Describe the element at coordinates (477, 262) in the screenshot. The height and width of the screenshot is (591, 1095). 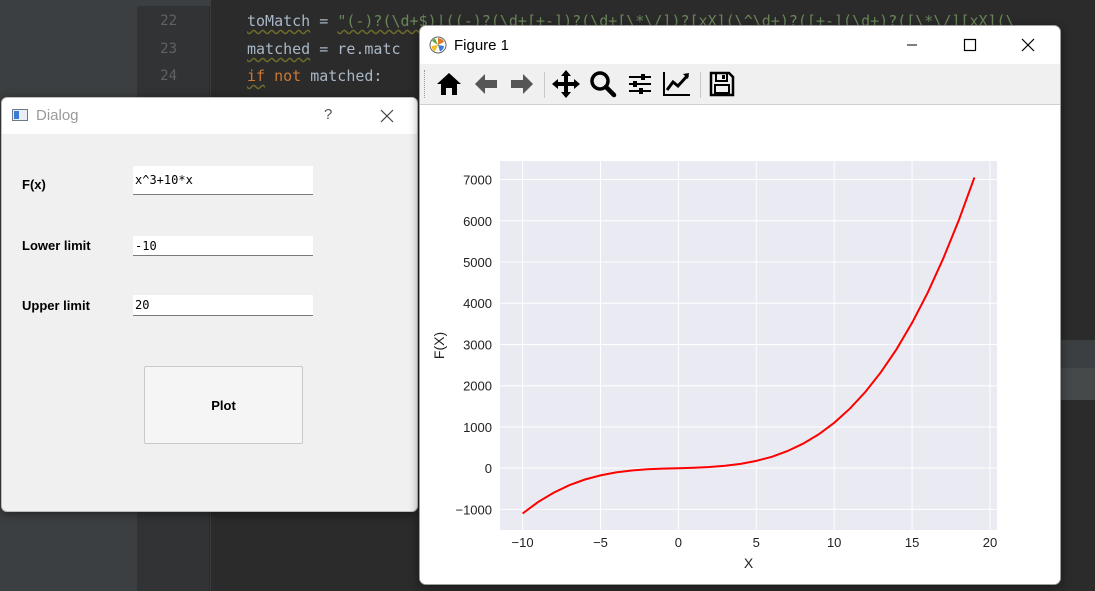
I see `y-tick-label: 5000` at that location.